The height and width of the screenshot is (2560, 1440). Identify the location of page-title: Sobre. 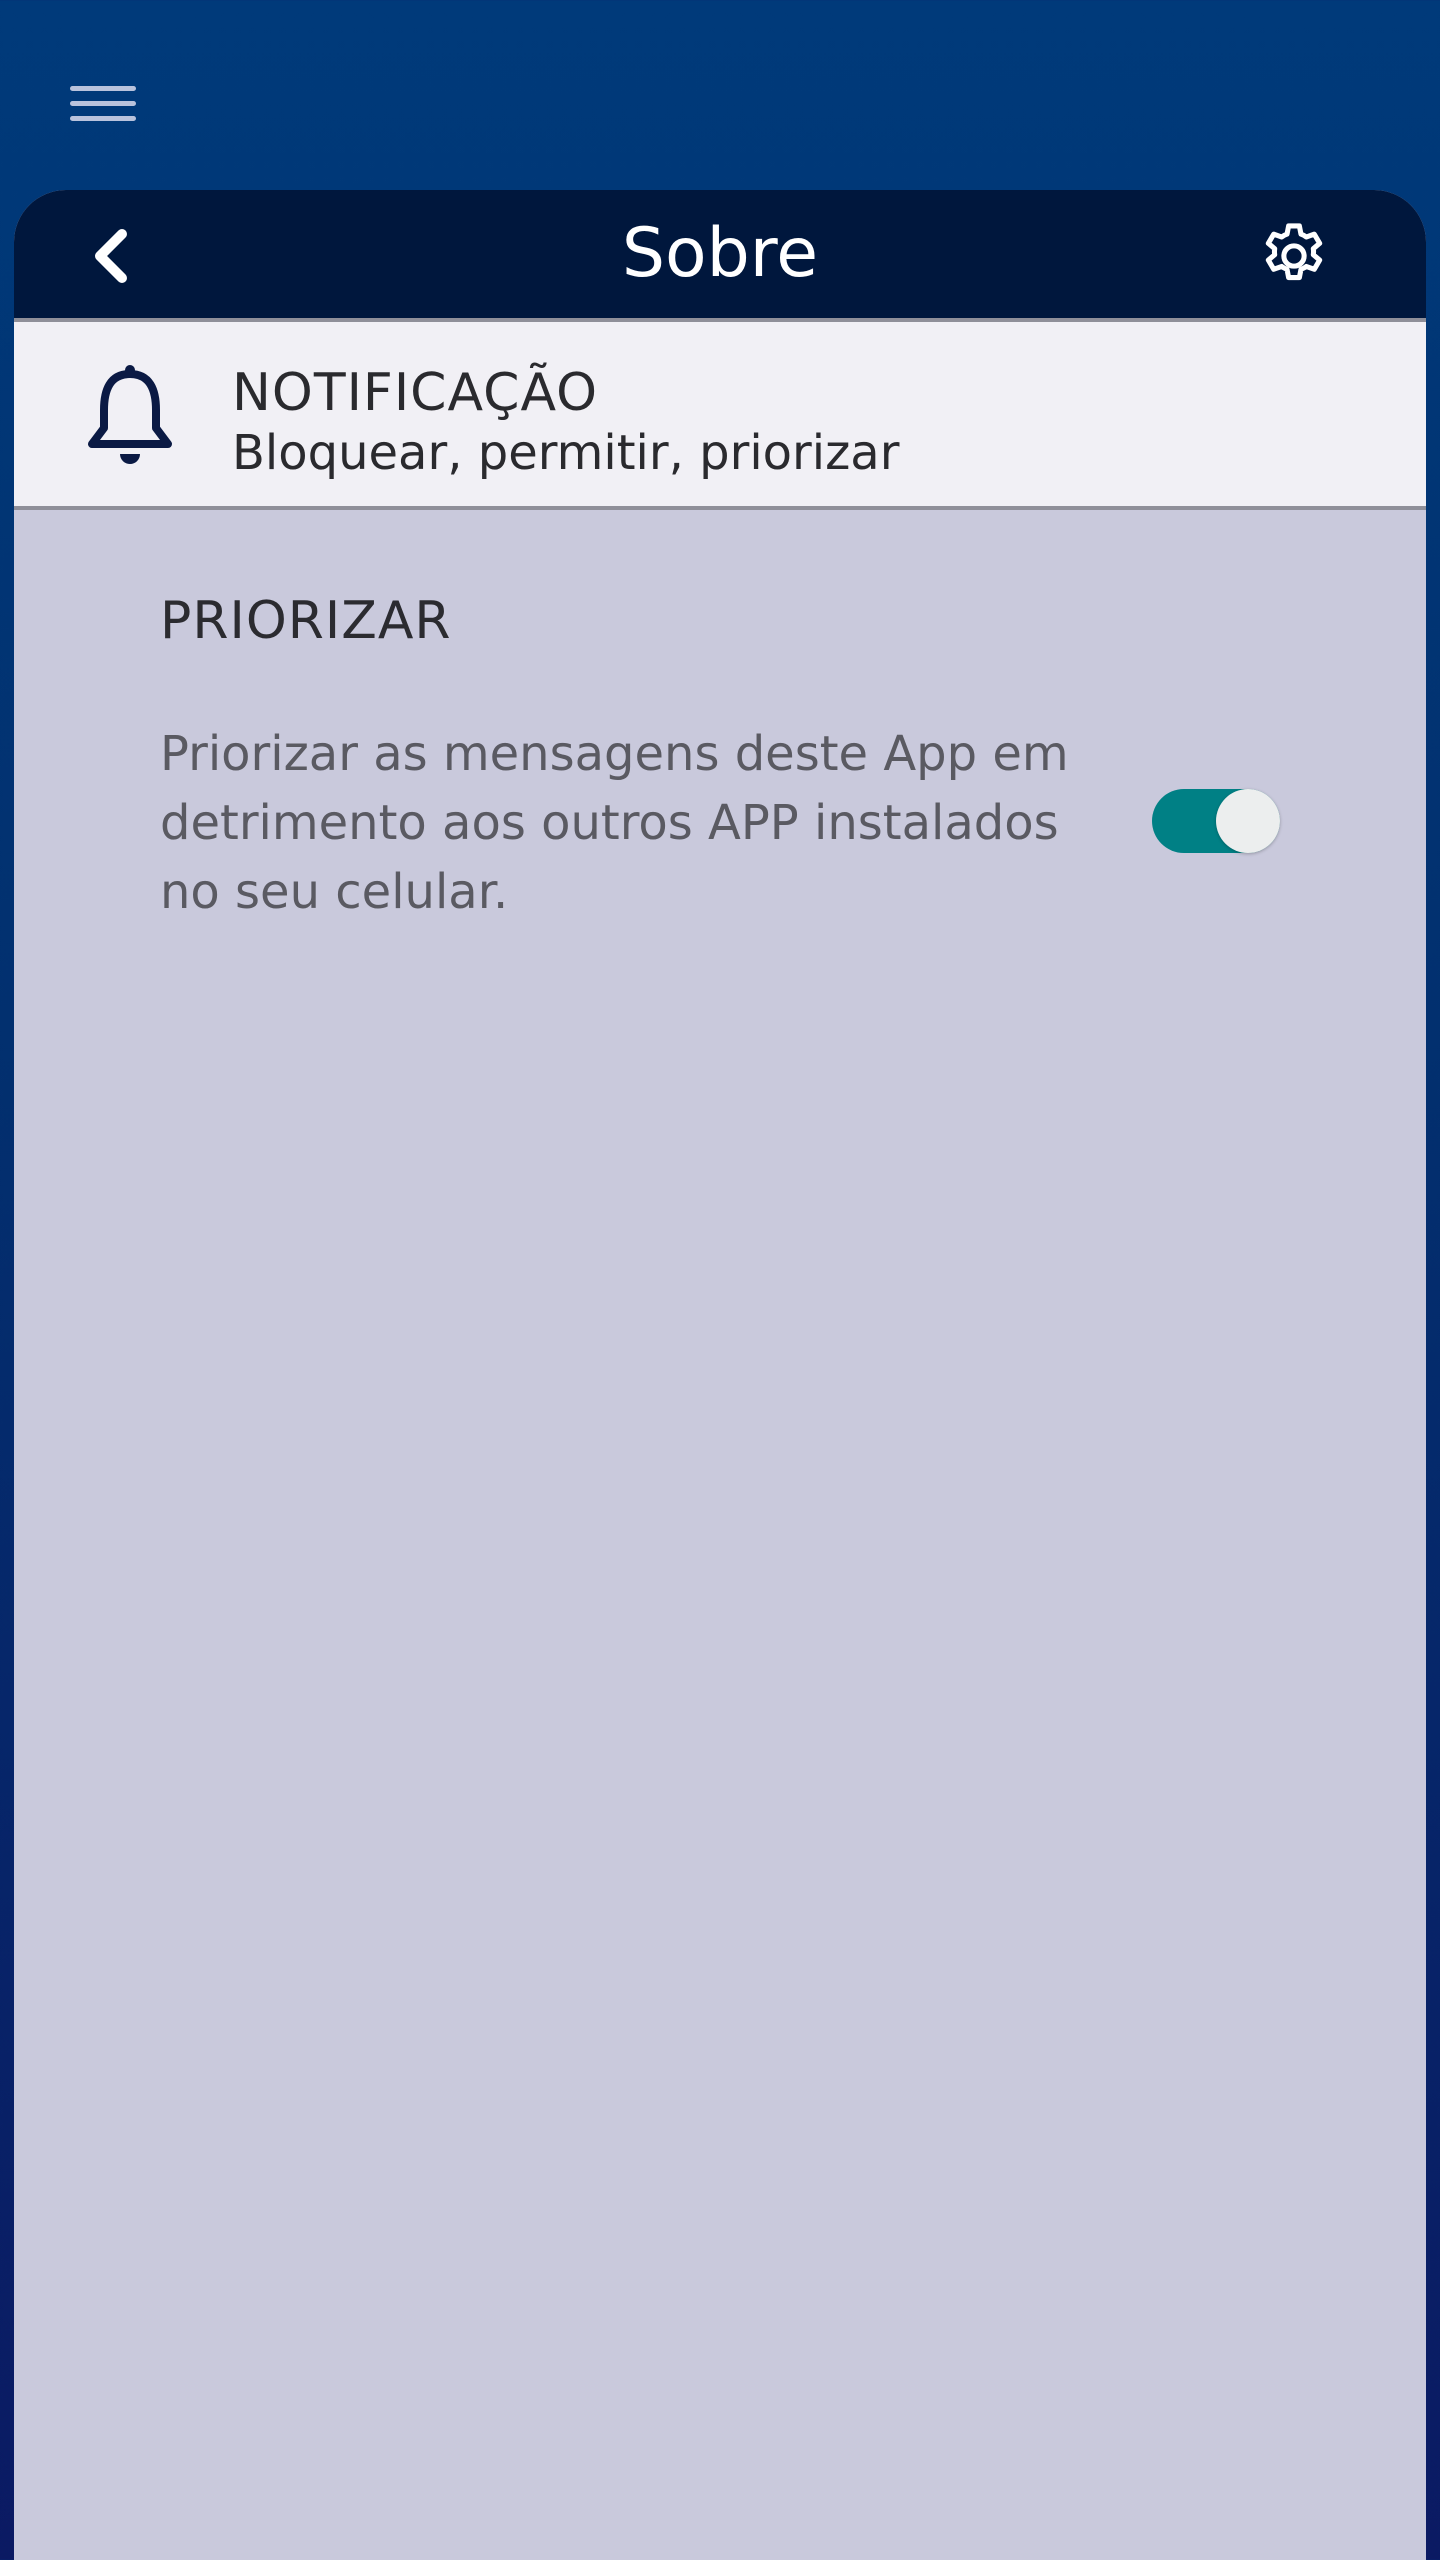
(720, 253).